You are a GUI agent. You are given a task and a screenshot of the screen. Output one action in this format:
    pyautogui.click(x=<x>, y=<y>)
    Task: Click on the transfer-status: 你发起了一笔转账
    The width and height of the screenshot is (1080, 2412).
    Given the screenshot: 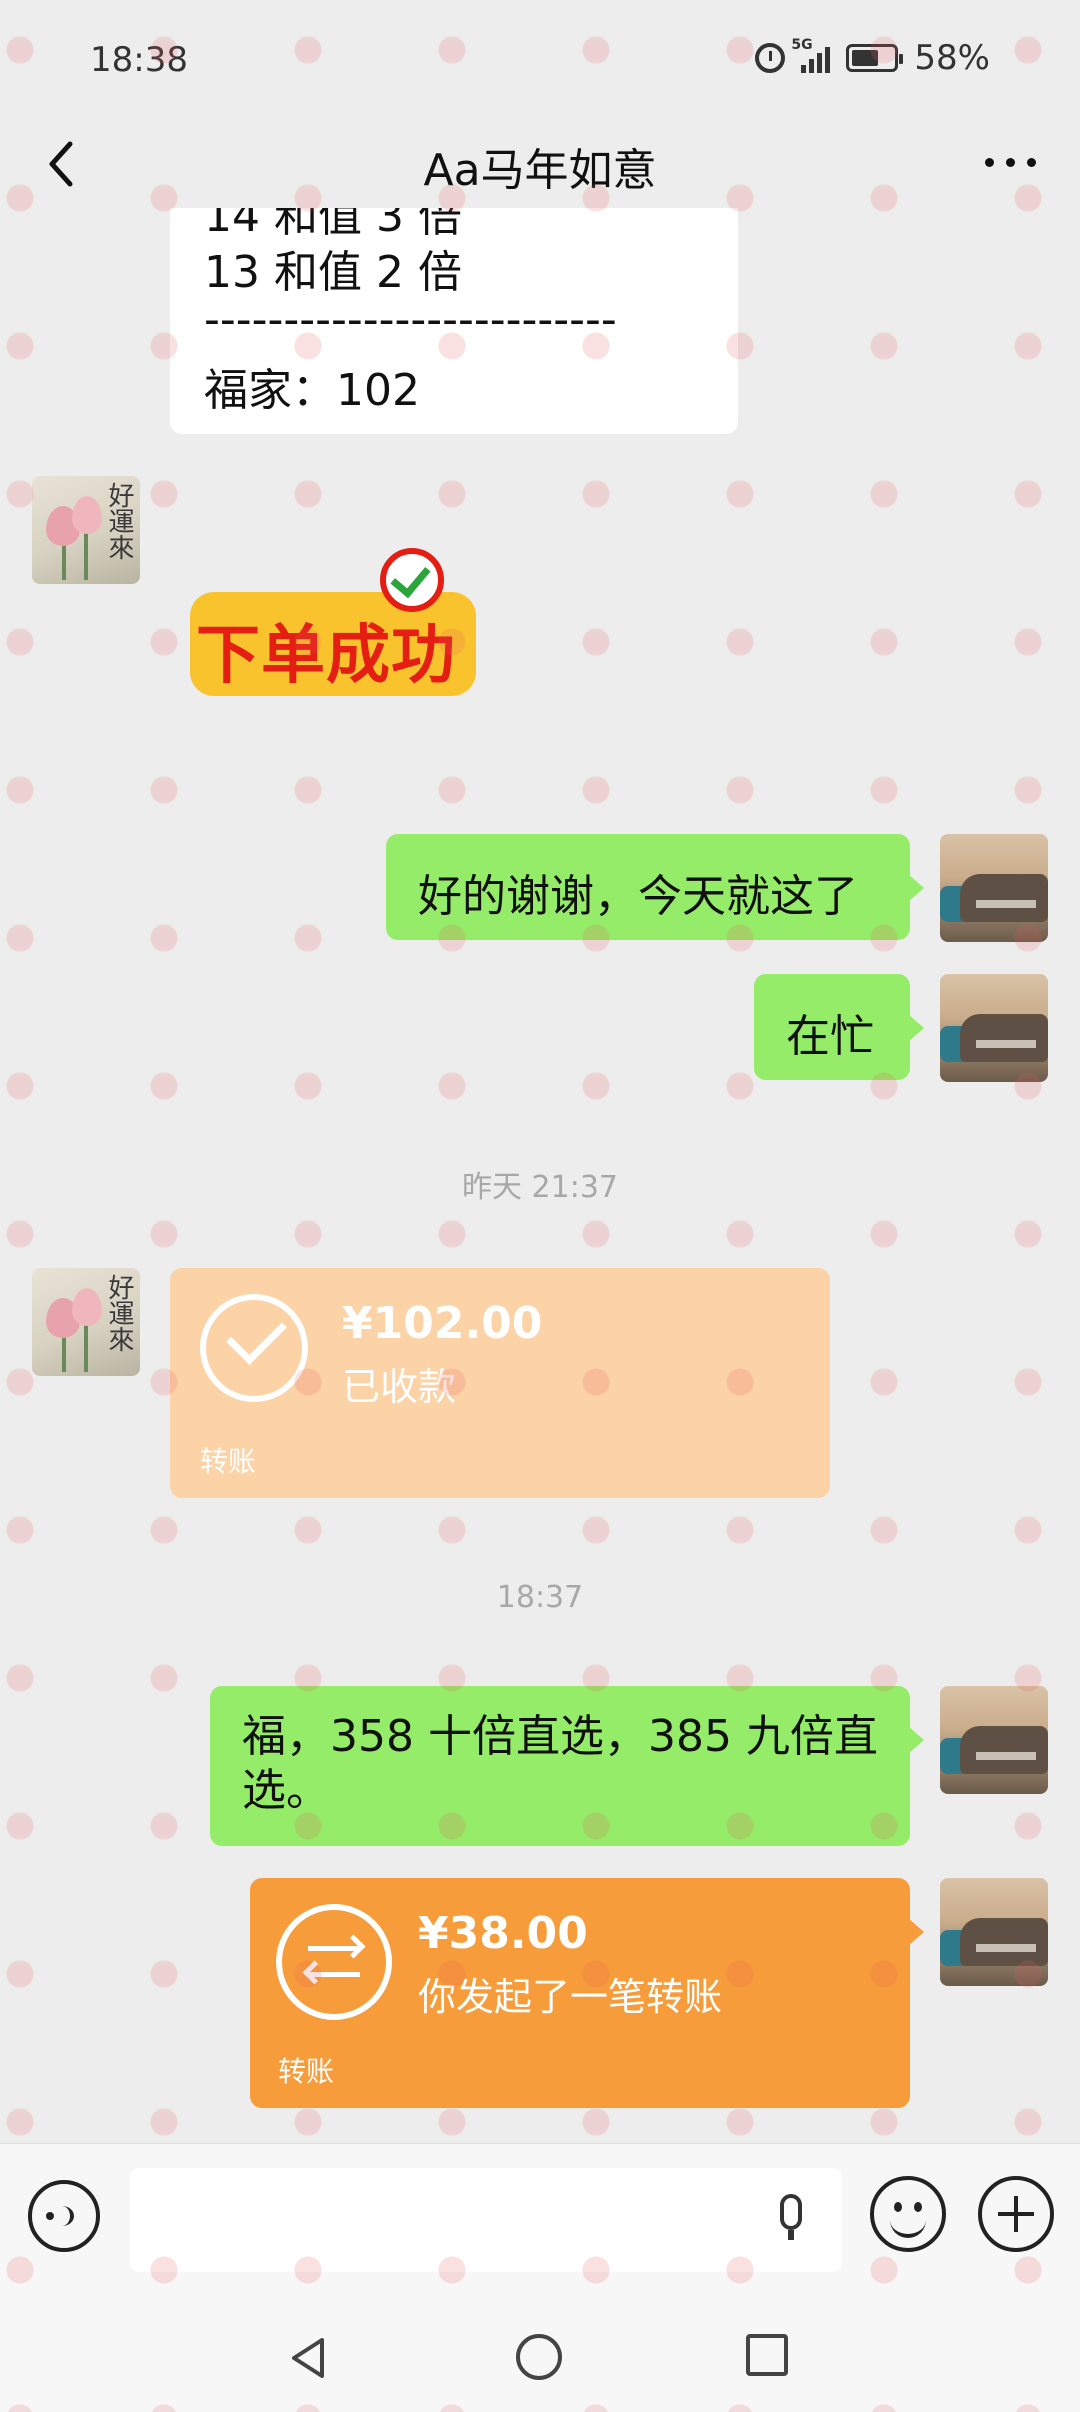 What is the action you would take?
    pyautogui.click(x=570, y=1997)
    